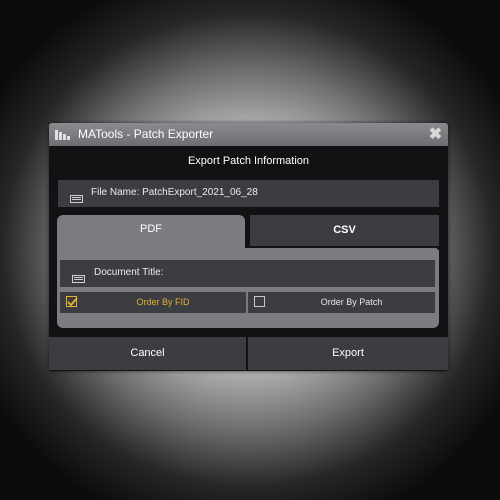  Describe the element at coordinates (174, 192) in the screenshot. I see `file-name-label: File Name: PatchExport_2021_06_28` at that location.